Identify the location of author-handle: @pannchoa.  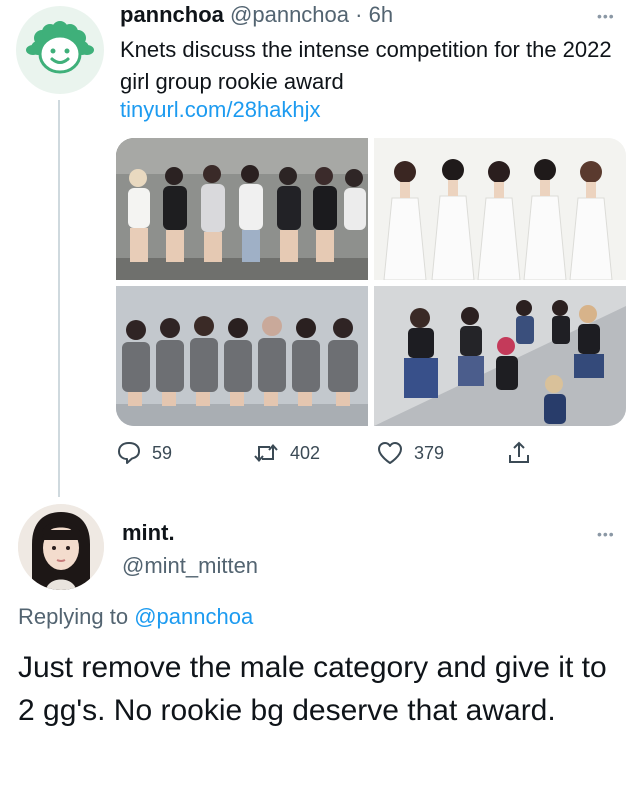
(289, 14).